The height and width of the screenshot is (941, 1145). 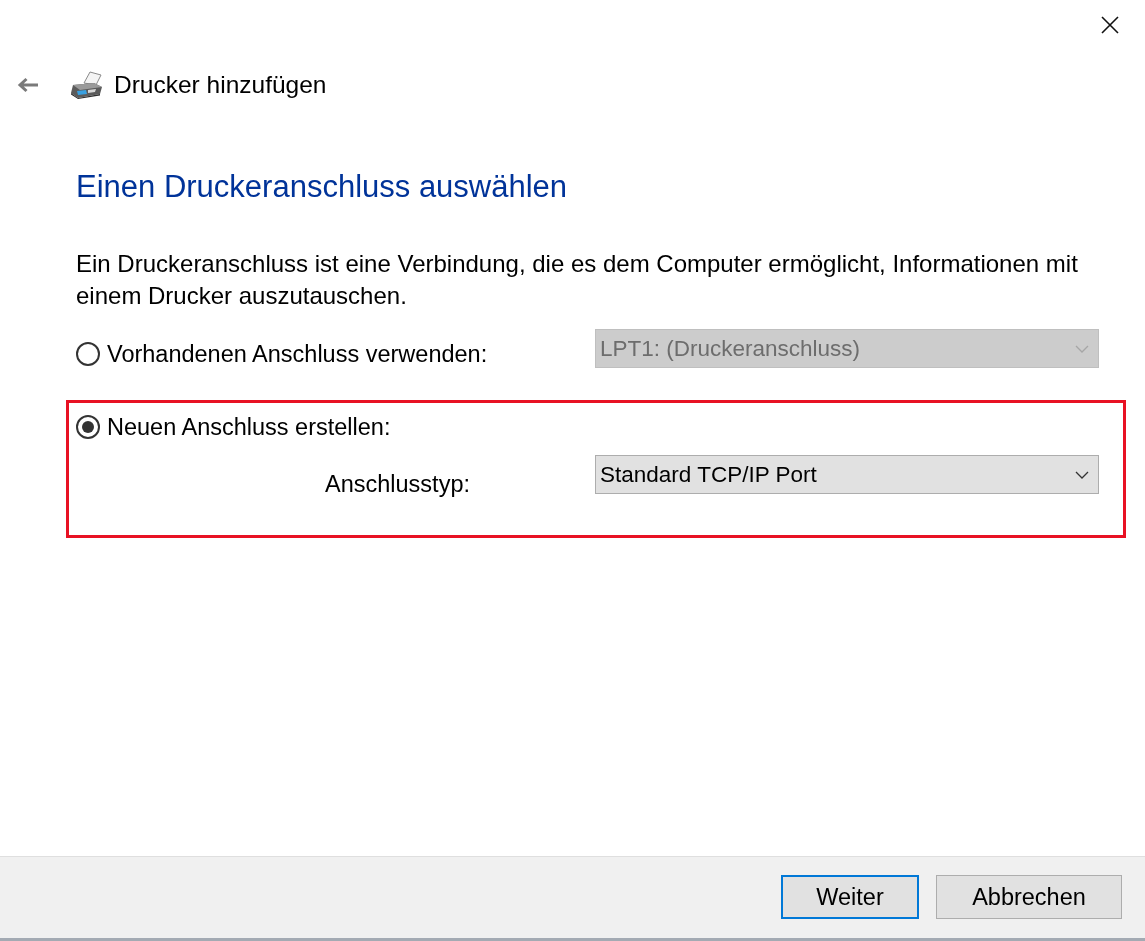 I want to click on page-heading: Einen Druckeranschluss auswählen, so click(x=322, y=187).